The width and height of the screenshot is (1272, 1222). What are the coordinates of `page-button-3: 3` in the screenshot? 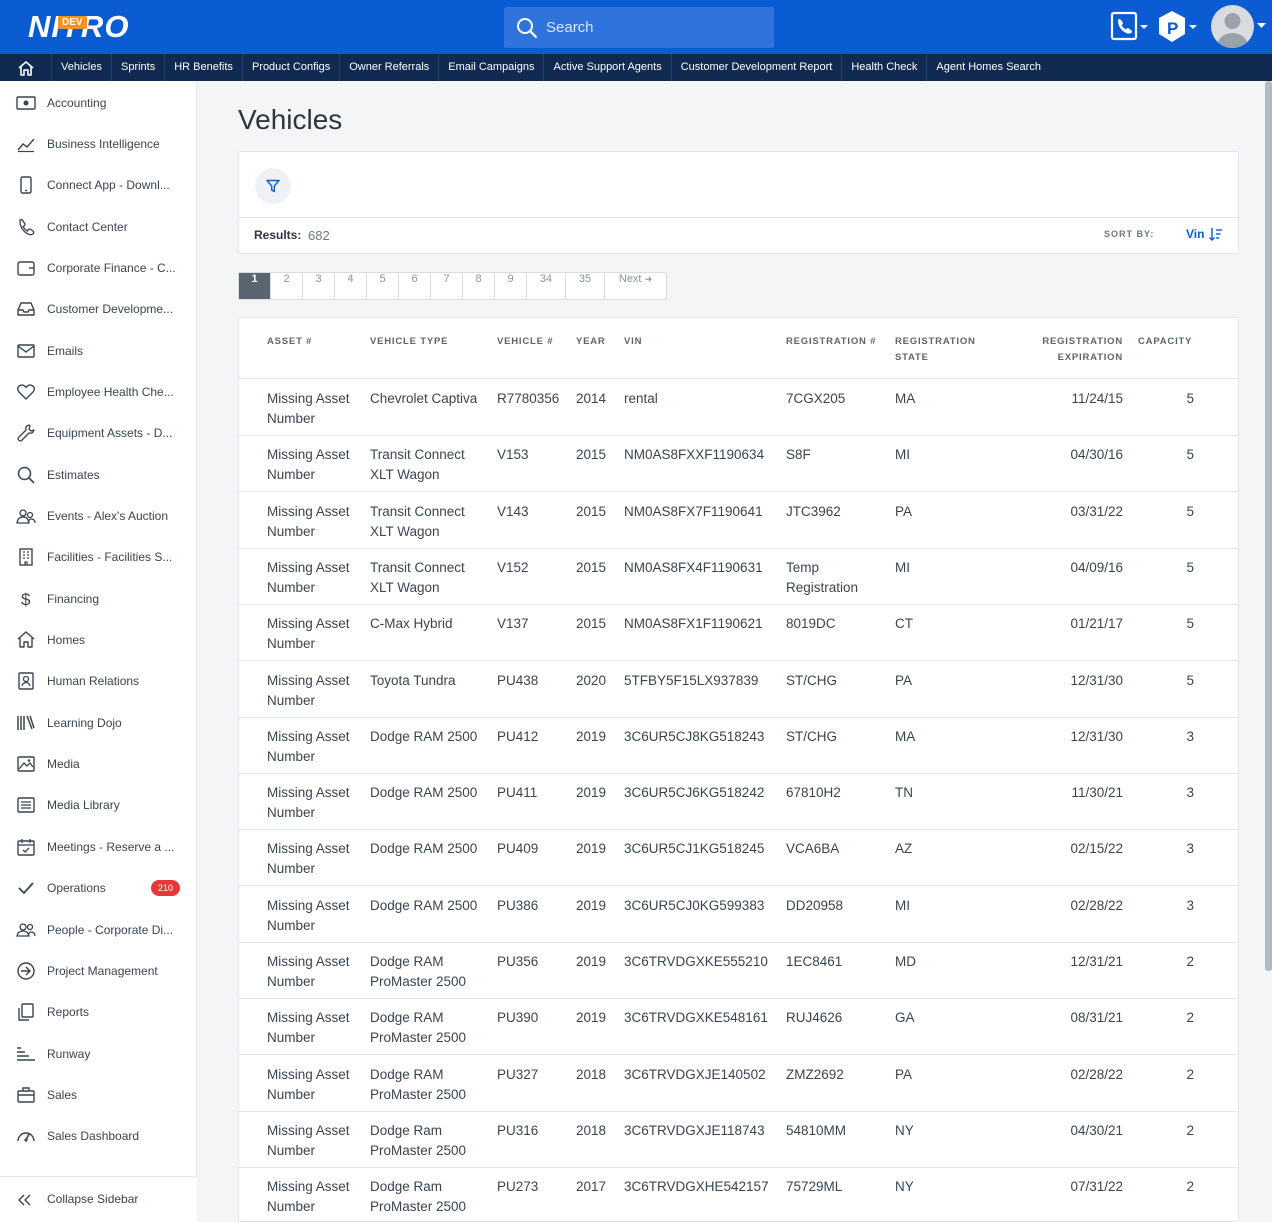 It's located at (319, 286).